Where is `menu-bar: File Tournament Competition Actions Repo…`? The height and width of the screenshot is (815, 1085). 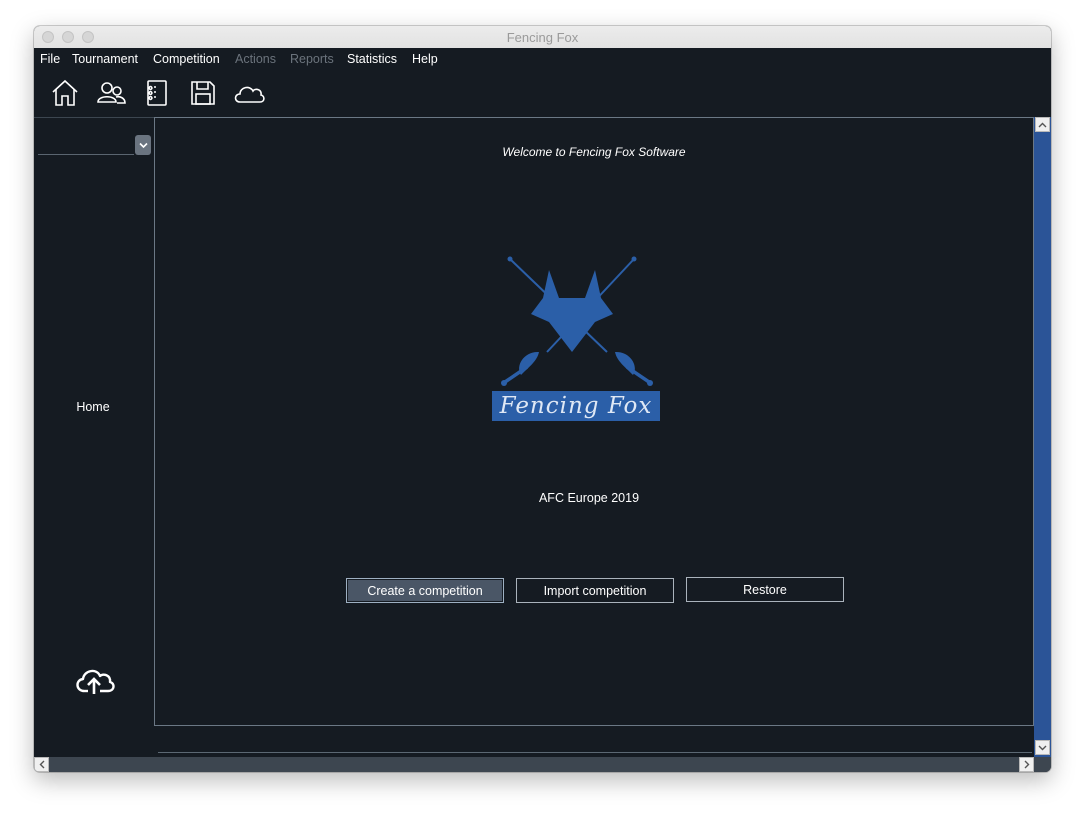 menu-bar: File Tournament Competition Actions Repo… is located at coordinates (542, 58).